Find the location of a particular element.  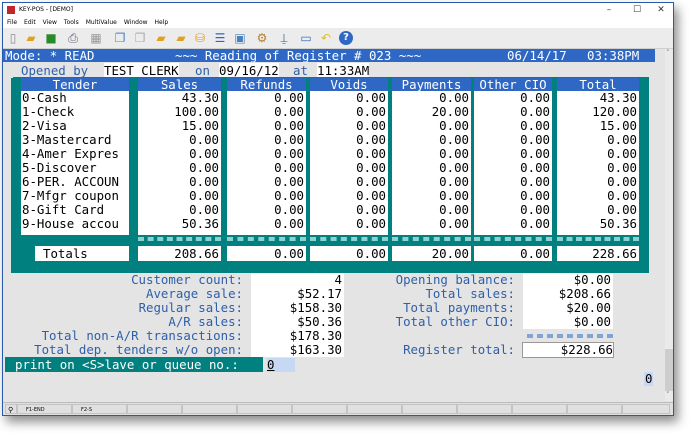

on-label: on is located at coordinates (202, 70).